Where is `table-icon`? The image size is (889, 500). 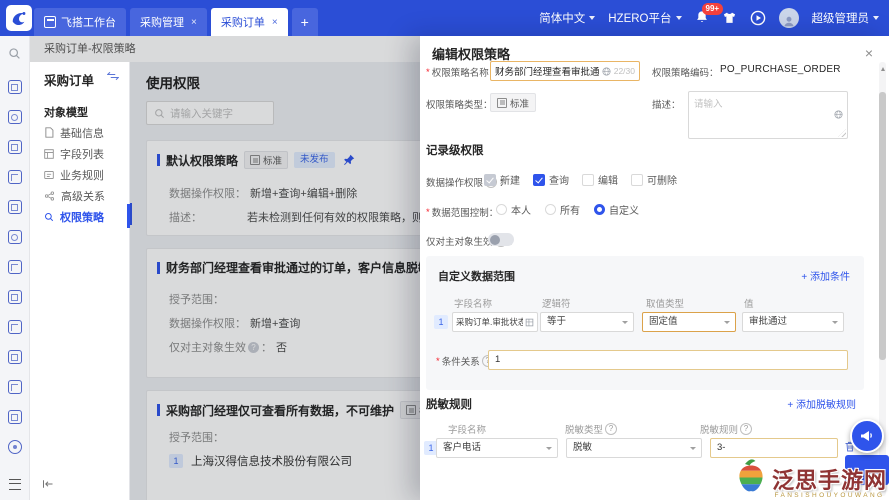
table-icon is located at coordinates (49, 153).